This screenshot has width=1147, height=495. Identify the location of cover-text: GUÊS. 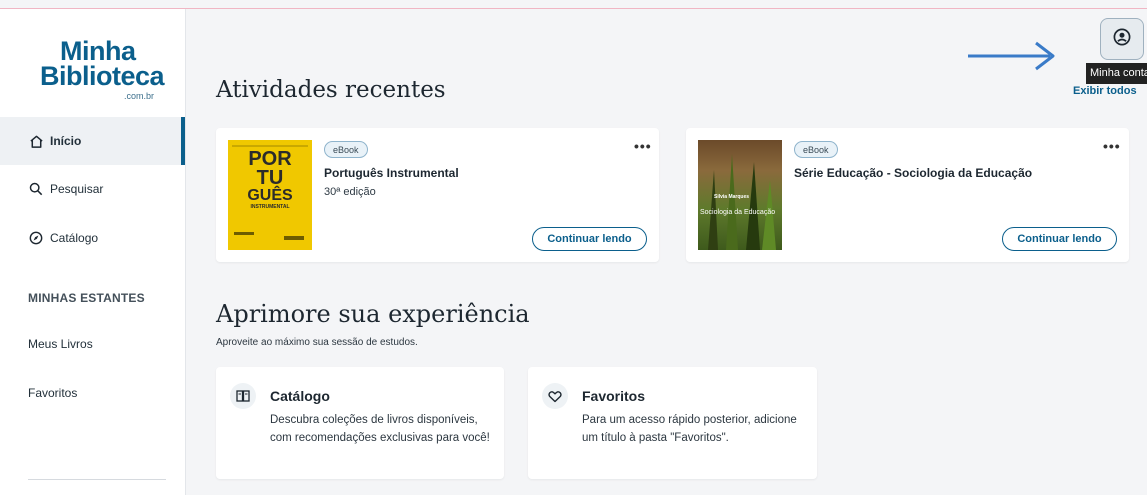
(270, 195).